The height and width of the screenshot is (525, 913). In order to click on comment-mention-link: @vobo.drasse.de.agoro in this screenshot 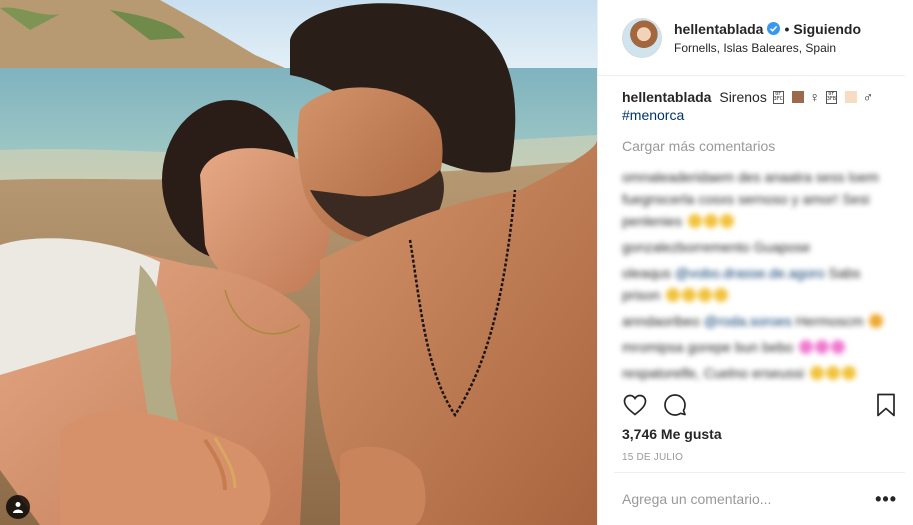, I will do `click(750, 273)`.